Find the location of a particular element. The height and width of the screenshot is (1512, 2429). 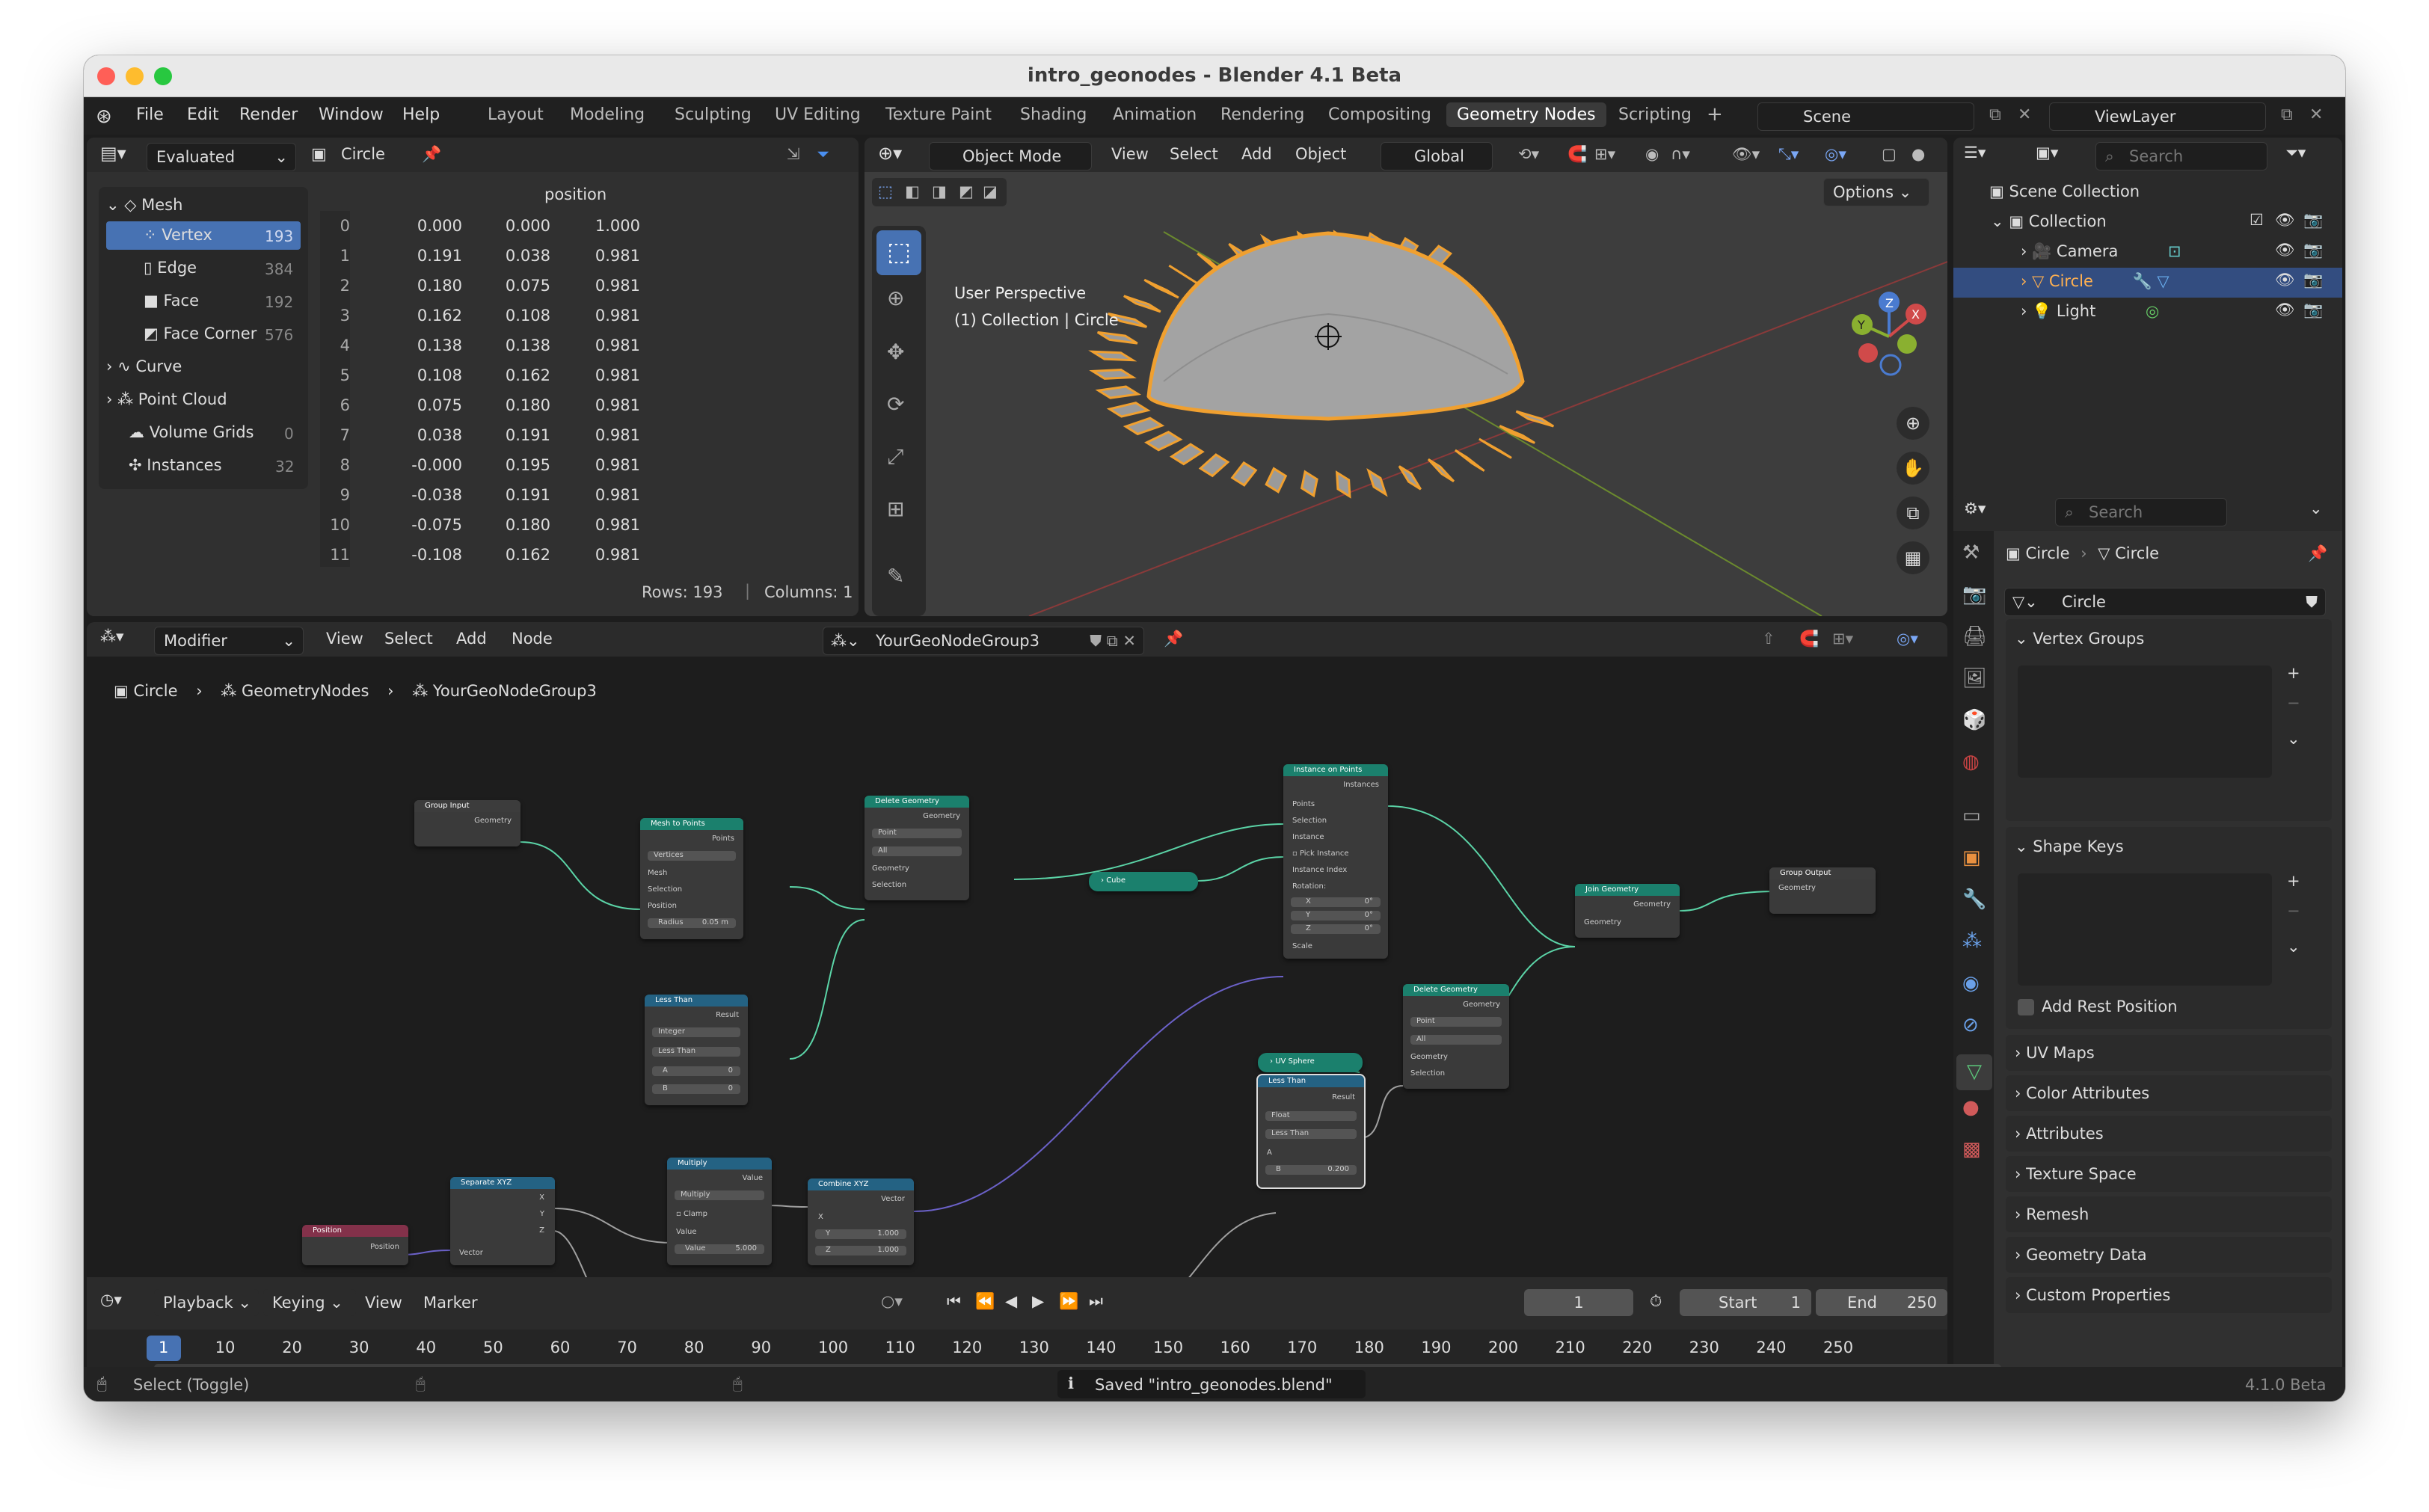

domain-vertex: ⁘ Vertex is located at coordinates (178, 235).